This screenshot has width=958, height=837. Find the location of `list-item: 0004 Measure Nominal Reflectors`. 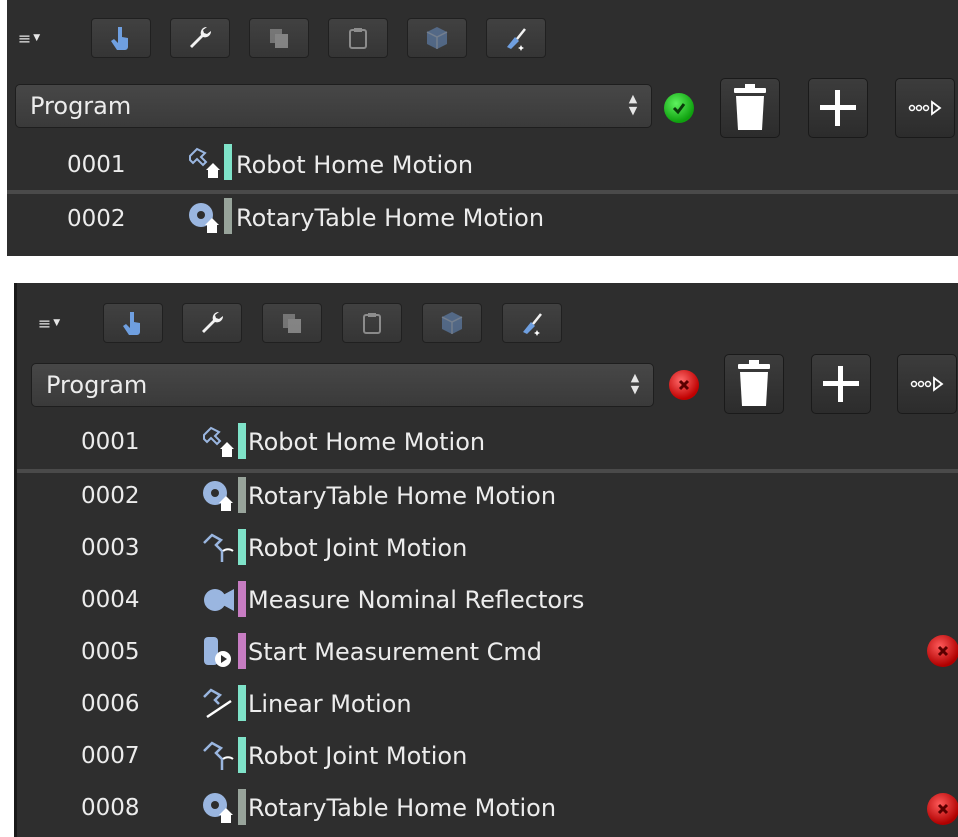

list-item: 0004 Measure Nominal Reflectors is located at coordinates (487, 602).